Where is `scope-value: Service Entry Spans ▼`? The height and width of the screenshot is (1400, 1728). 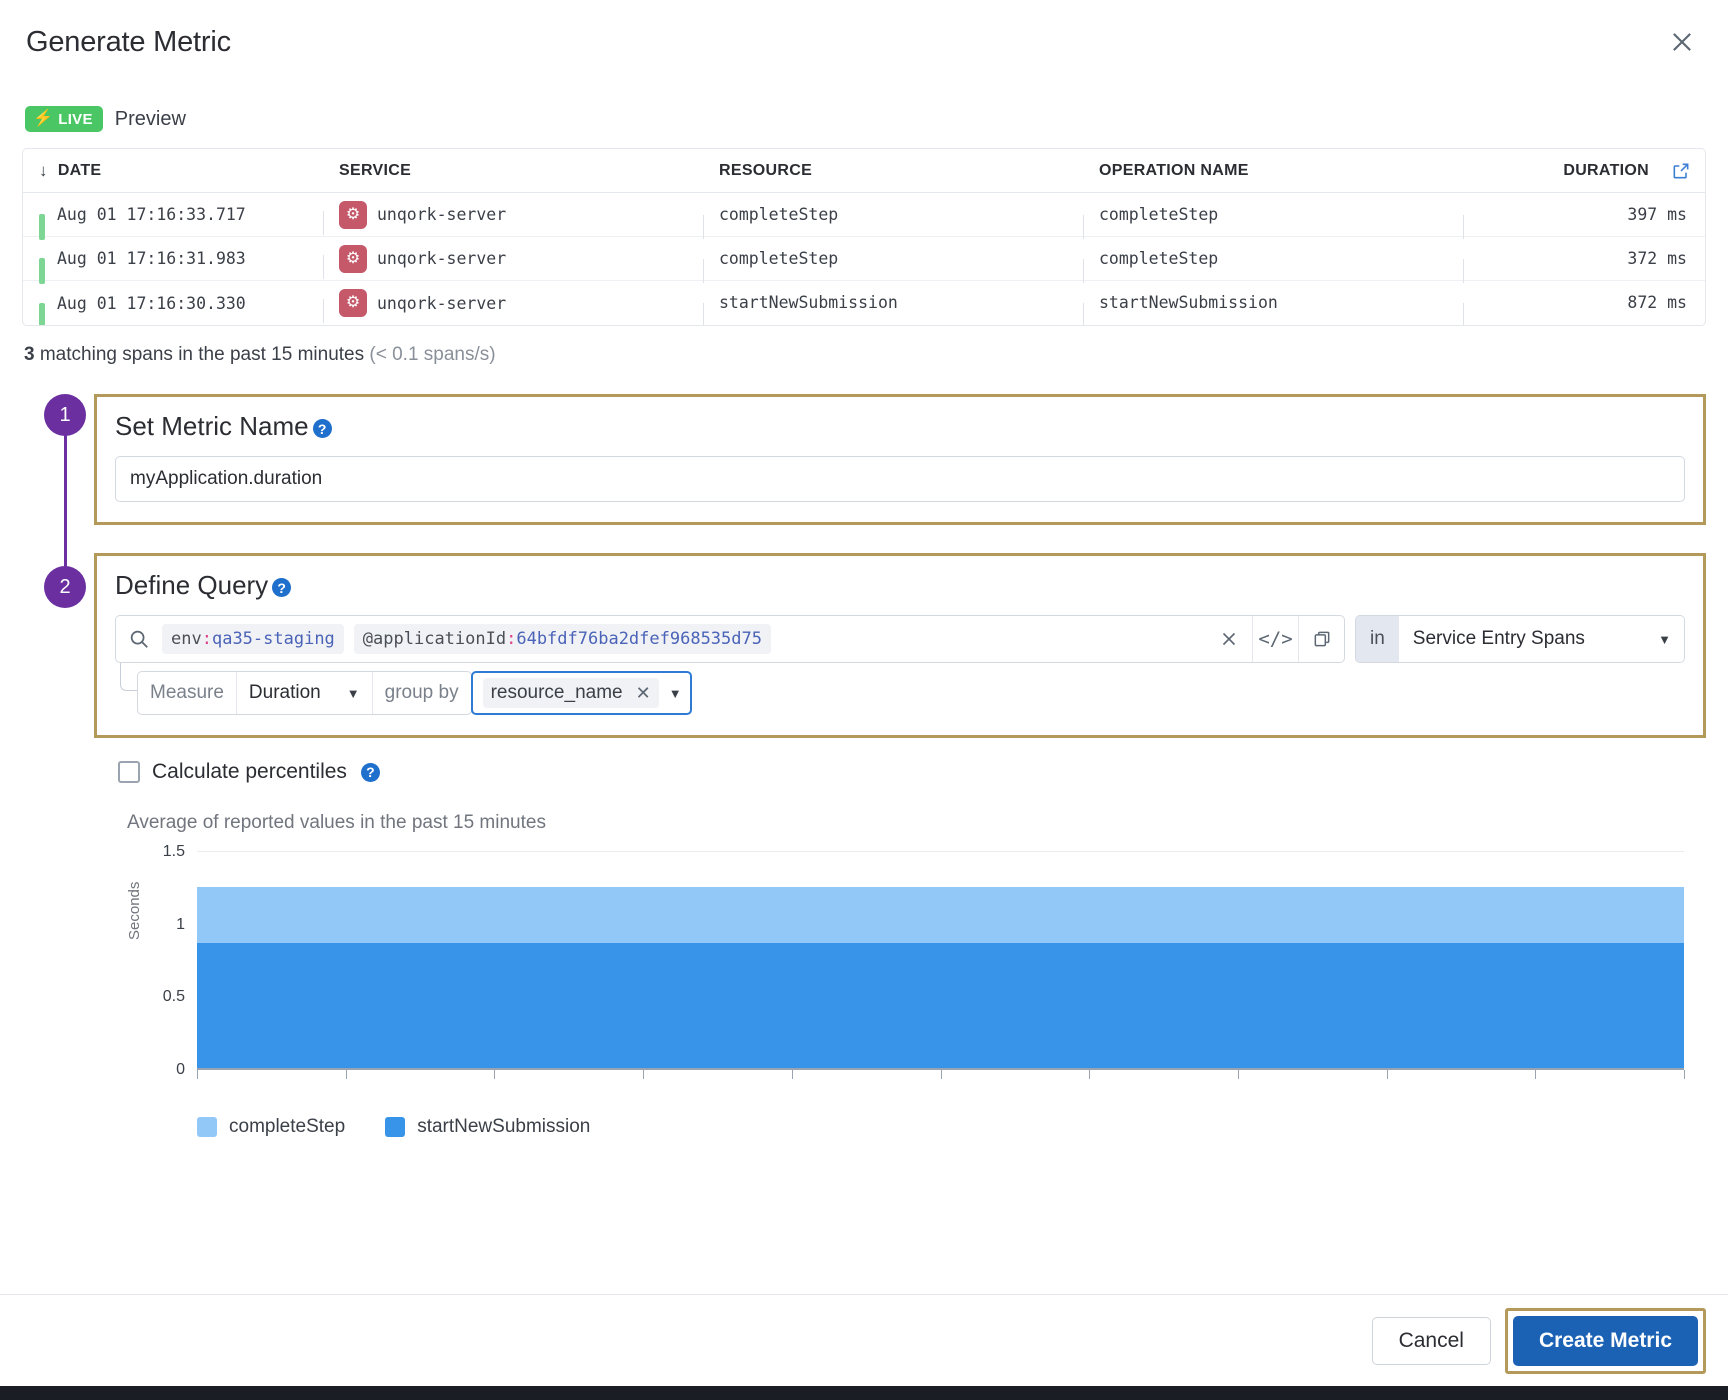 scope-value: Service Entry Spans ▼ is located at coordinates (1541, 639).